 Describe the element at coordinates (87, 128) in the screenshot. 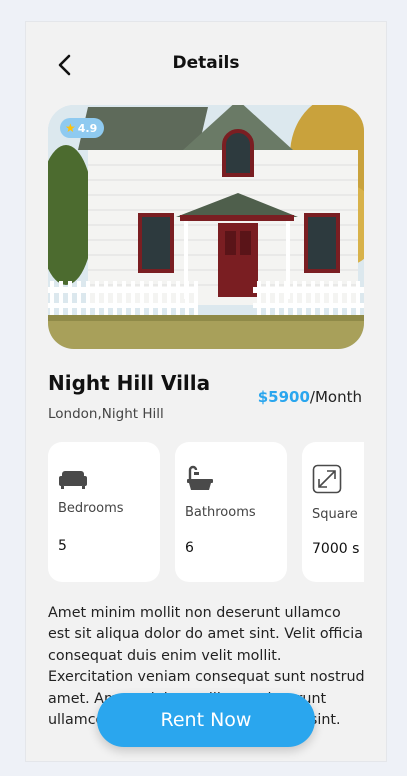

I see `rating-value: 4.9` at that location.